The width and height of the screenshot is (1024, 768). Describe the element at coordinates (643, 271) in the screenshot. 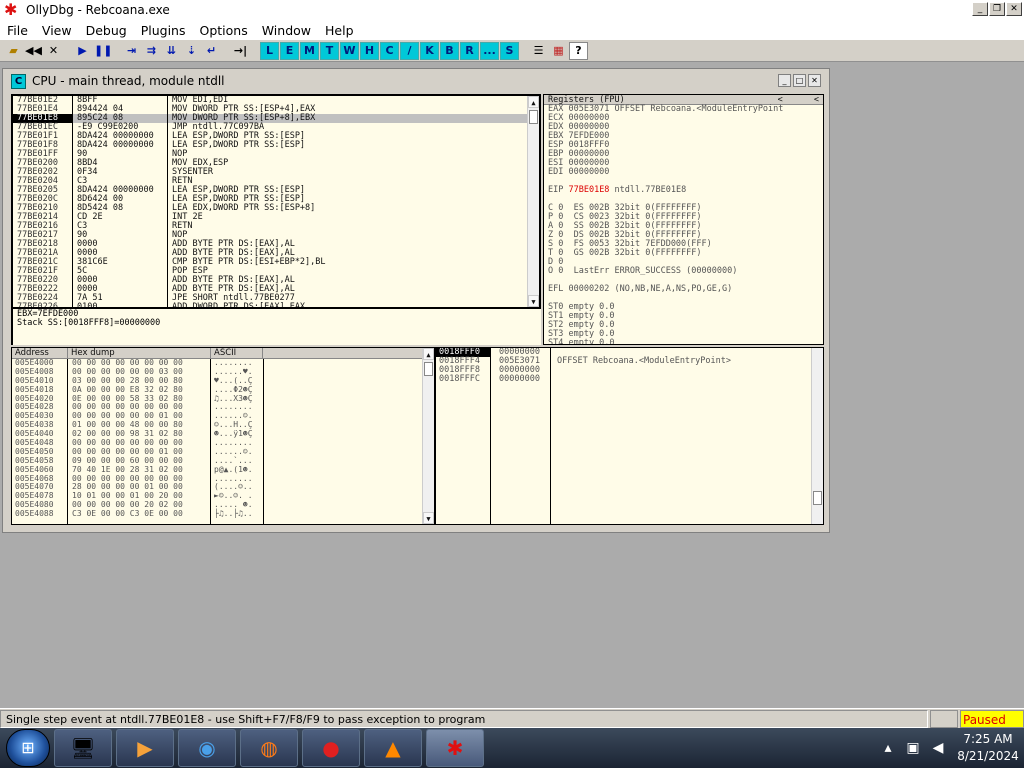

I see `register-text: O 0 LastErr ERROR_SUCCESS (00000000)` at that location.